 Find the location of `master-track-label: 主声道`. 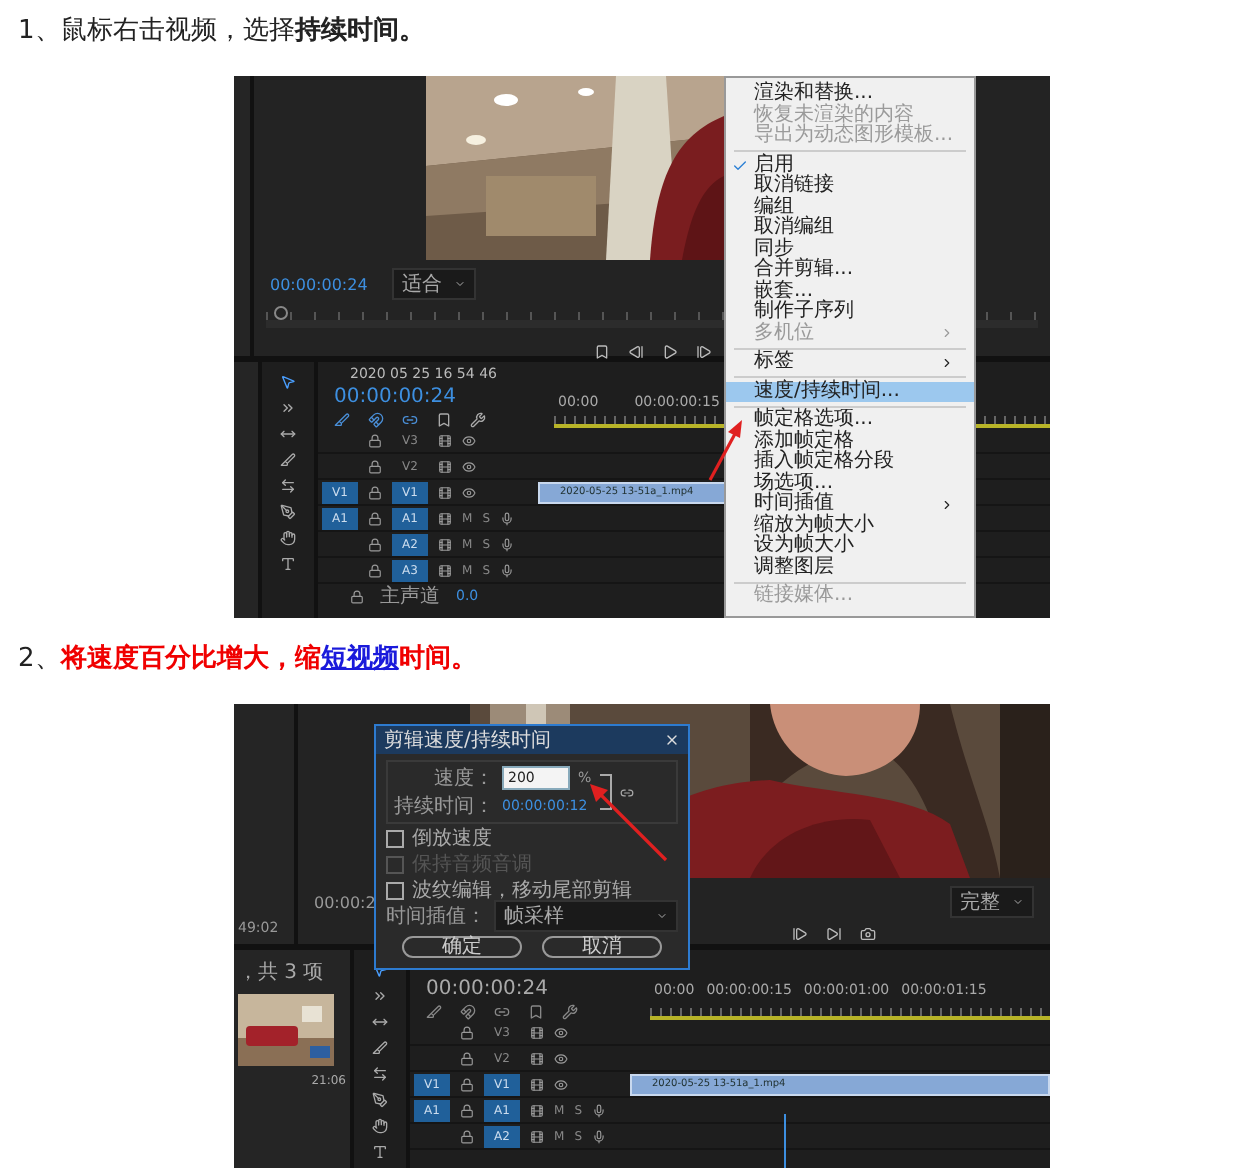

master-track-label: 主声道 is located at coordinates (410, 596).